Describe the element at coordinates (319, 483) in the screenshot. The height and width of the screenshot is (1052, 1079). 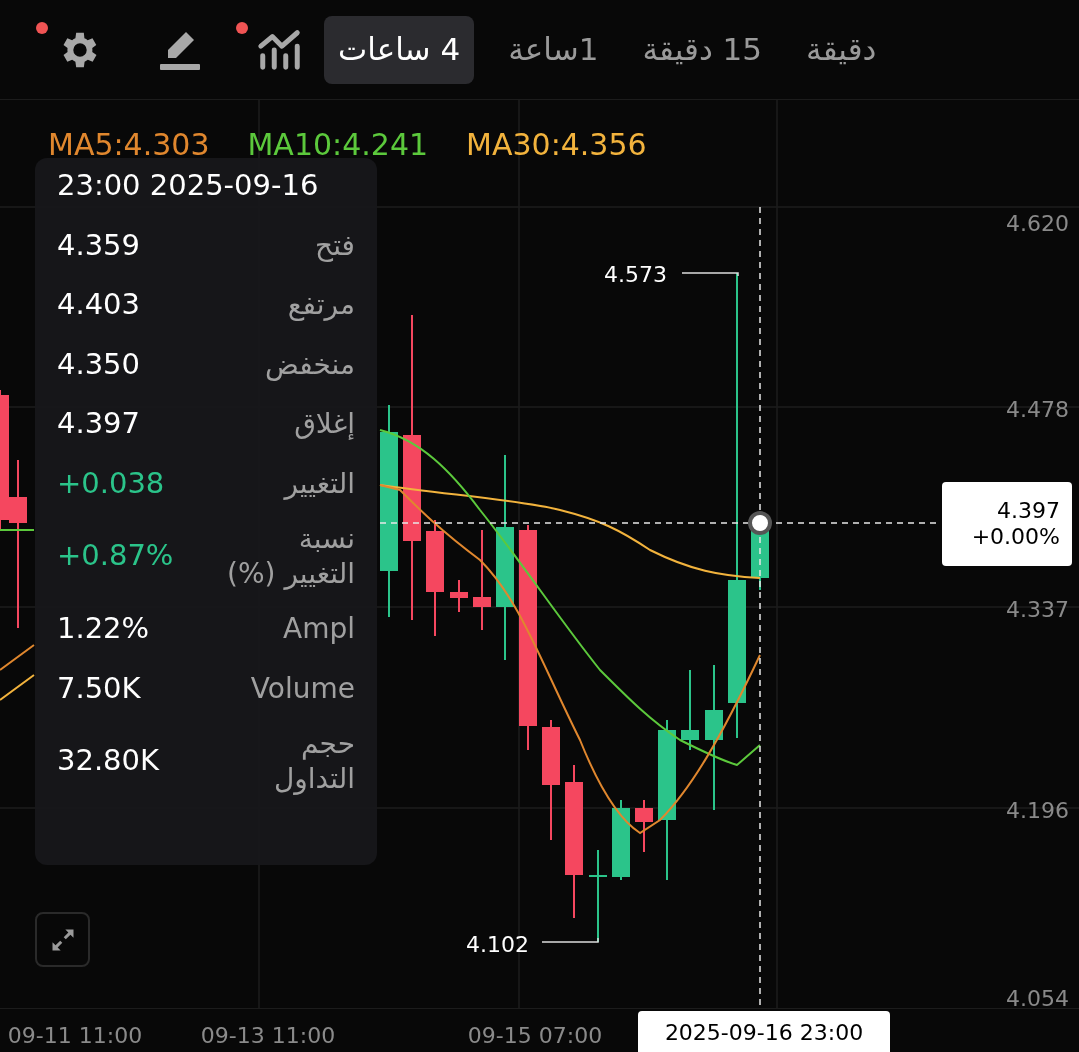
I see `tooltip-label: التغيير` at that location.